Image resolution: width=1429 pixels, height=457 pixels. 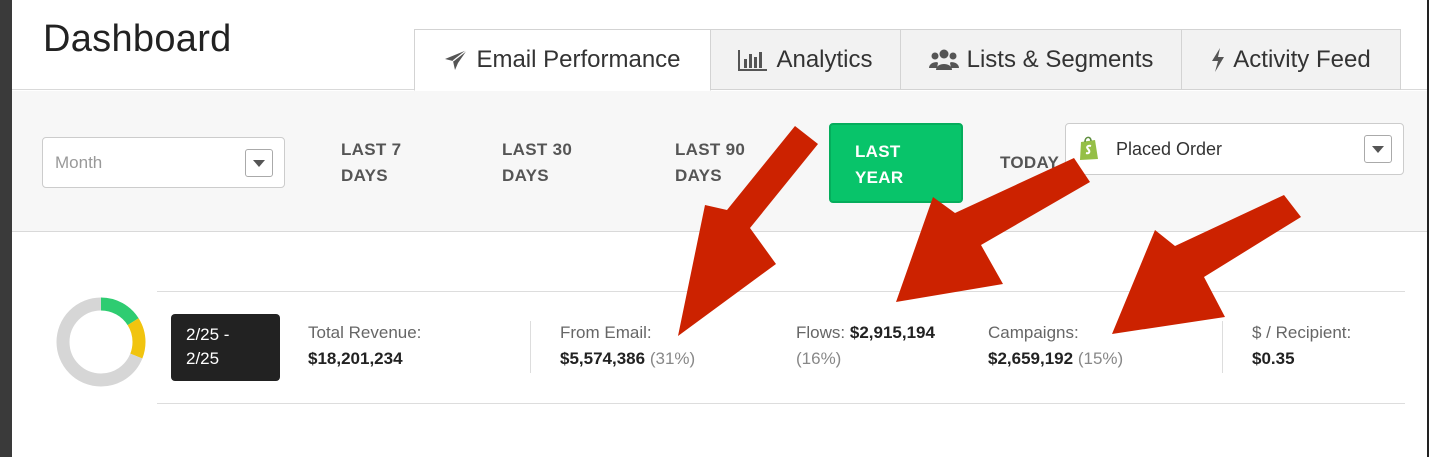 I want to click on range-last-30-days: LAST 30 DAYS, so click(x=537, y=163).